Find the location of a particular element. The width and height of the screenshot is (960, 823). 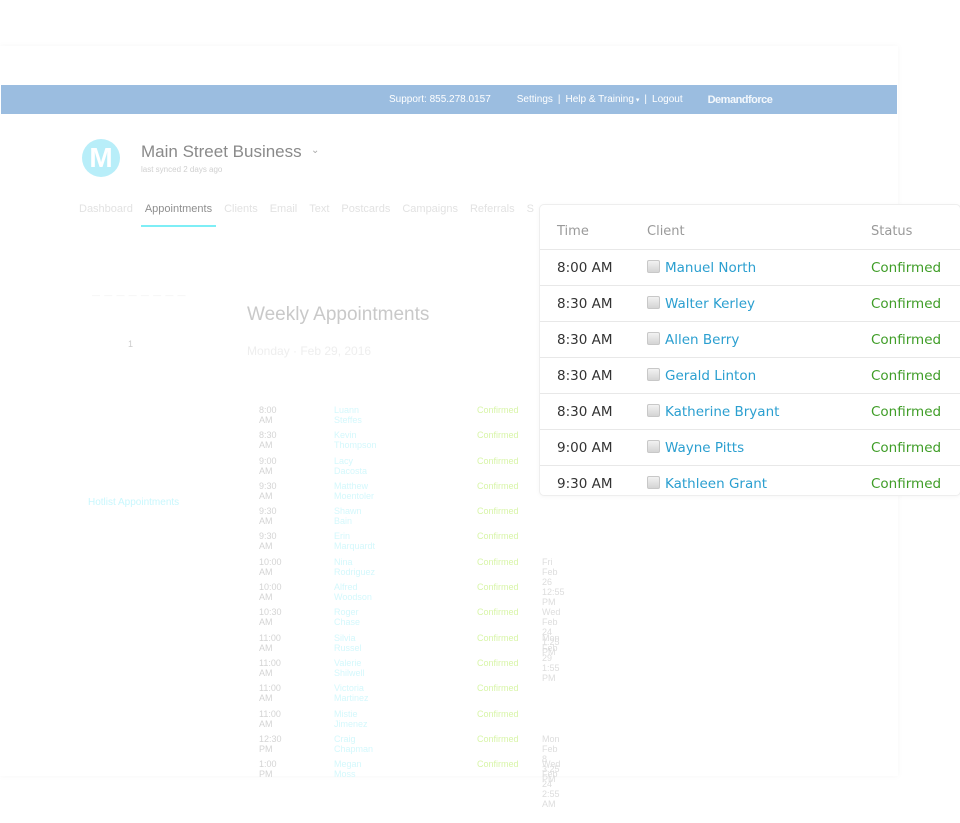

client-link: Manuel North is located at coordinates (710, 268).